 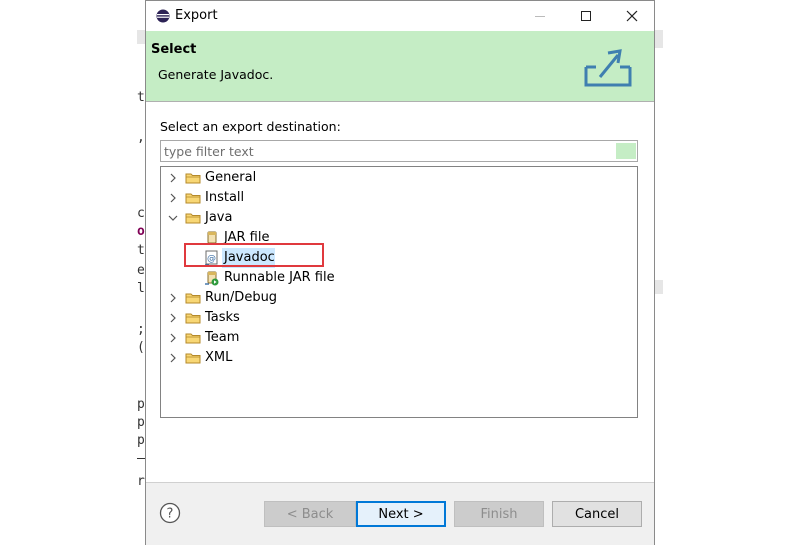 I want to click on tree-item-label: Install, so click(x=225, y=197).